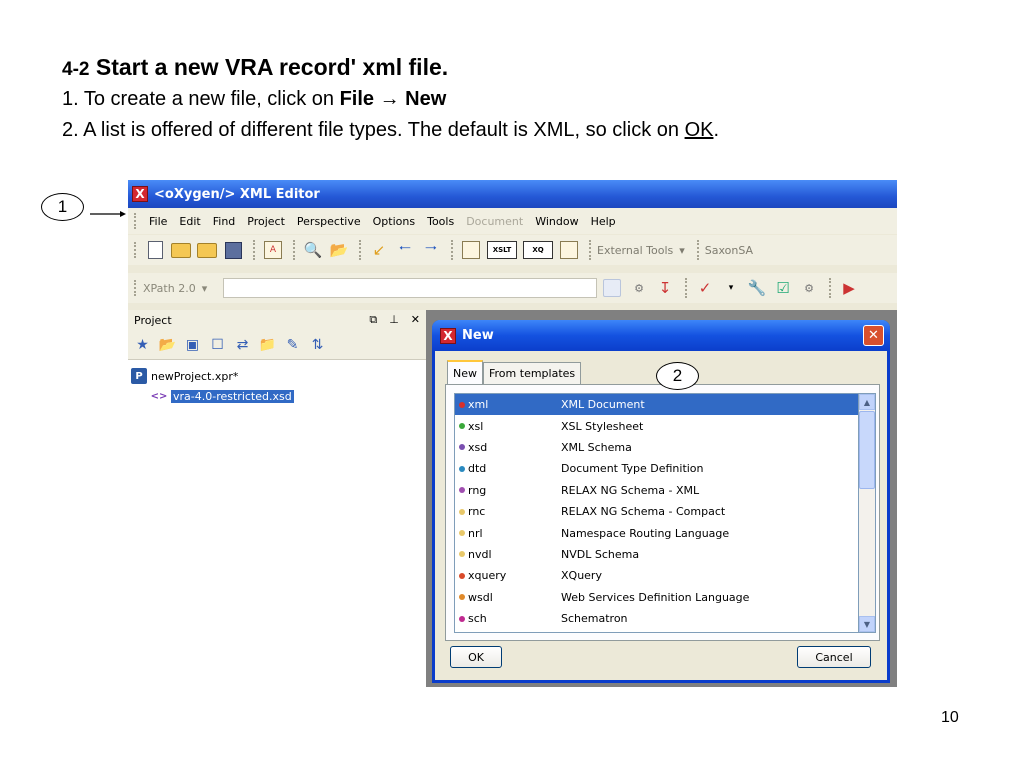 This screenshot has height=768, width=1024. What do you see at coordinates (612, 288) in the screenshot?
I see `xpath-history-dropdown` at bounding box center [612, 288].